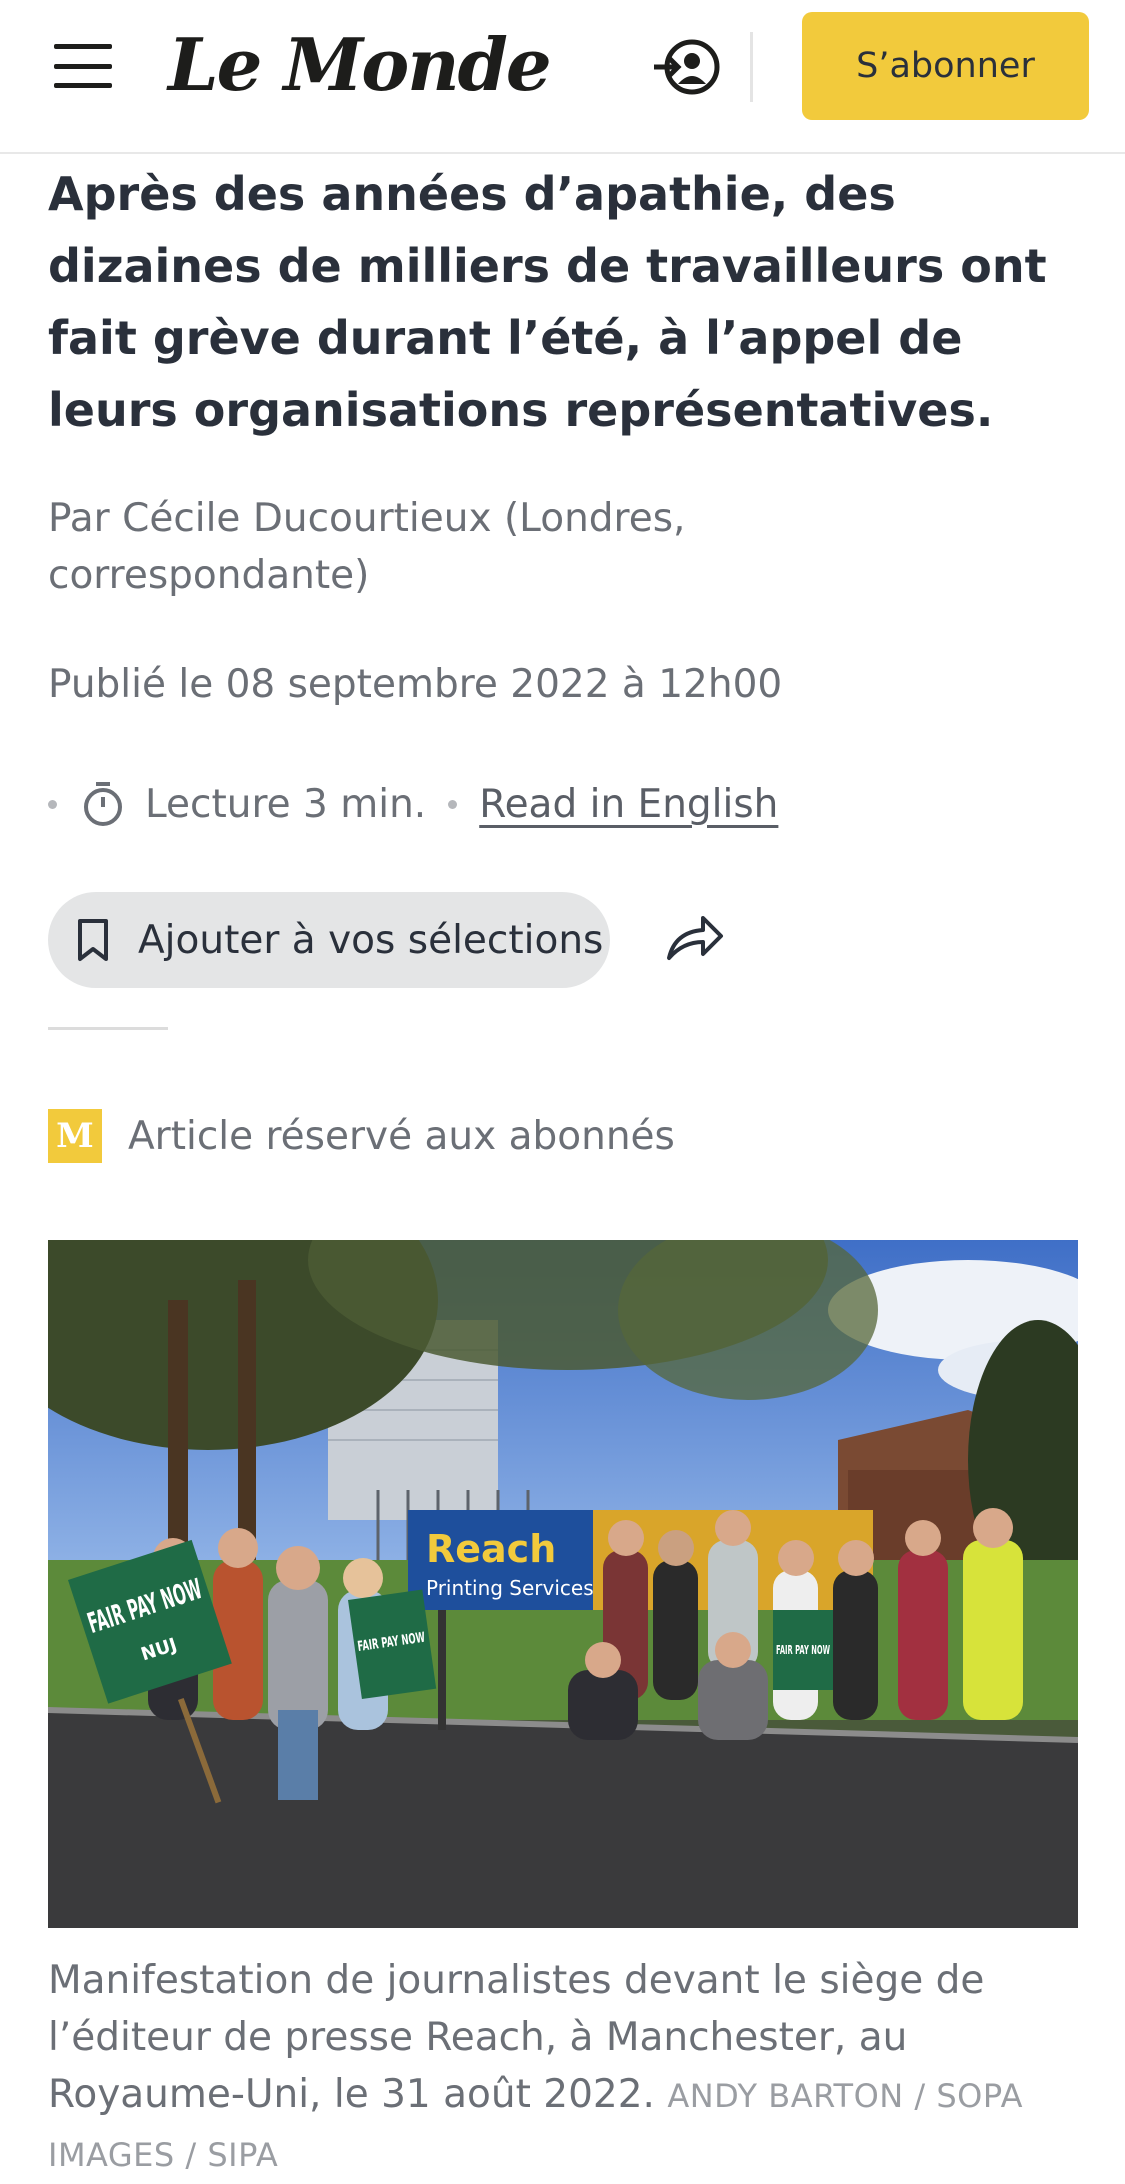  What do you see at coordinates (695, 938) in the screenshot?
I see `share-icon` at bounding box center [695, 938].